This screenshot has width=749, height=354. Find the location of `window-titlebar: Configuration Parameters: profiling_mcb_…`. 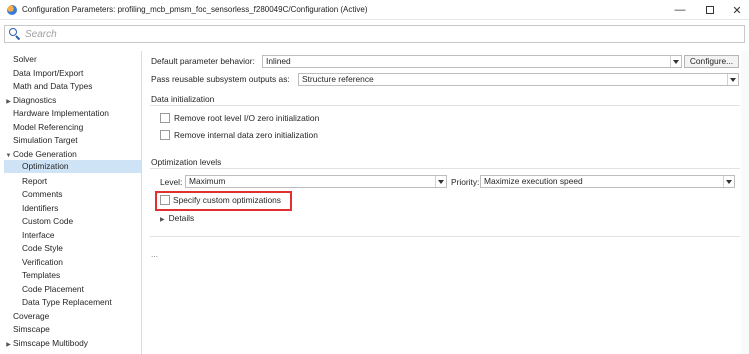

window-titlebar: Configuration Parameters: profiling_mcb_… is located at coordinates (374, 10).